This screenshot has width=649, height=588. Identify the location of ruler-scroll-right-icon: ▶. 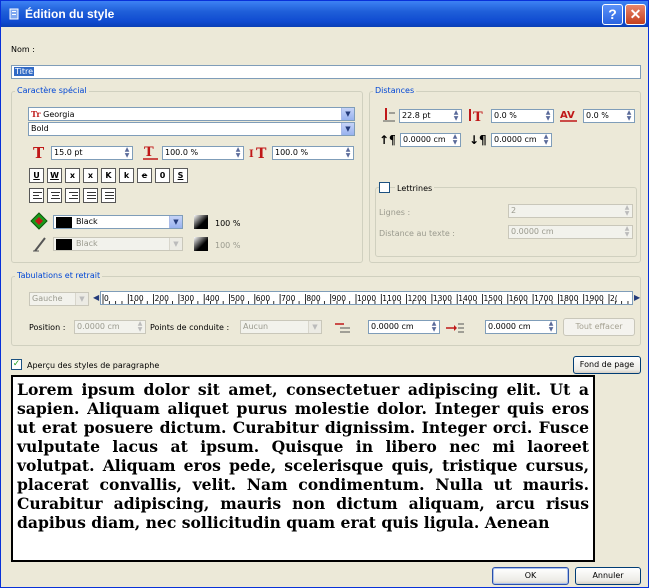
(637, 297).